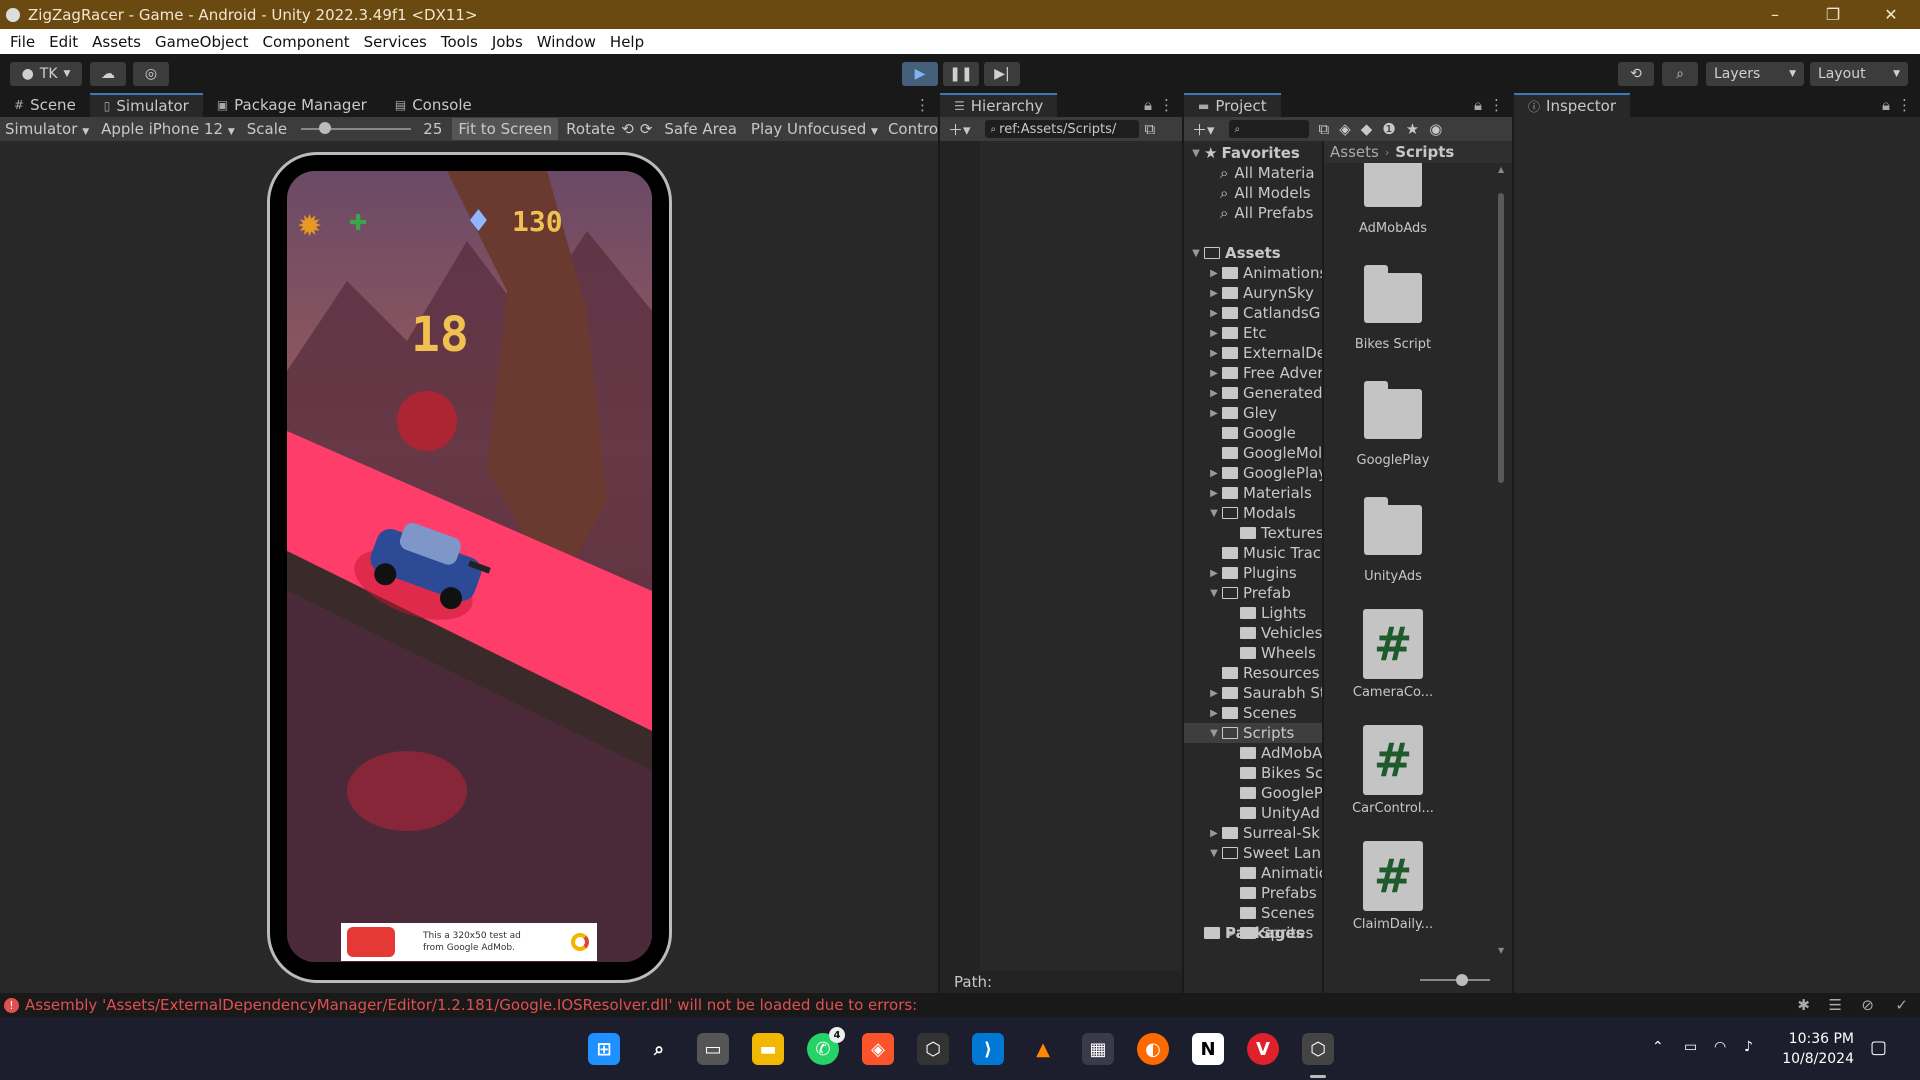 The width and height of the screenshot is (1920, 1080). Describe the element at coordinates (1264, 353) in the screenshot. I see `tree-folder-item: ▶ ExternalDe` at that location.